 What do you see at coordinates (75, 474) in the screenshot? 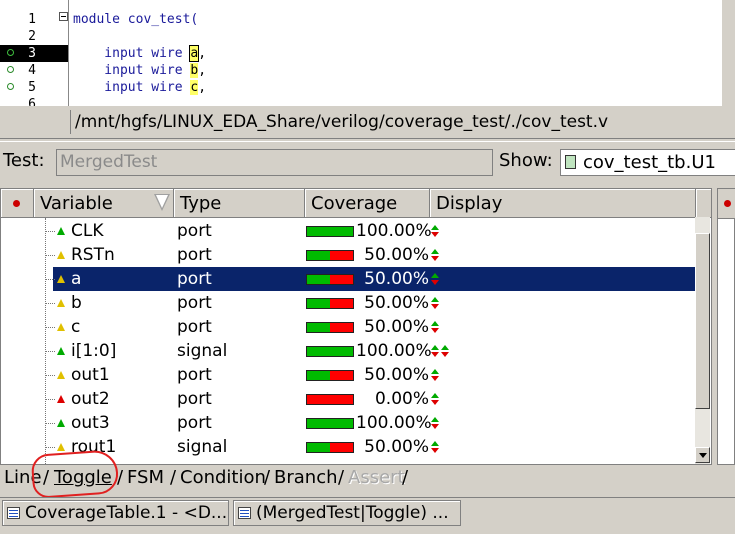
I see `annotation-circle` at bounding box center [75, 474].